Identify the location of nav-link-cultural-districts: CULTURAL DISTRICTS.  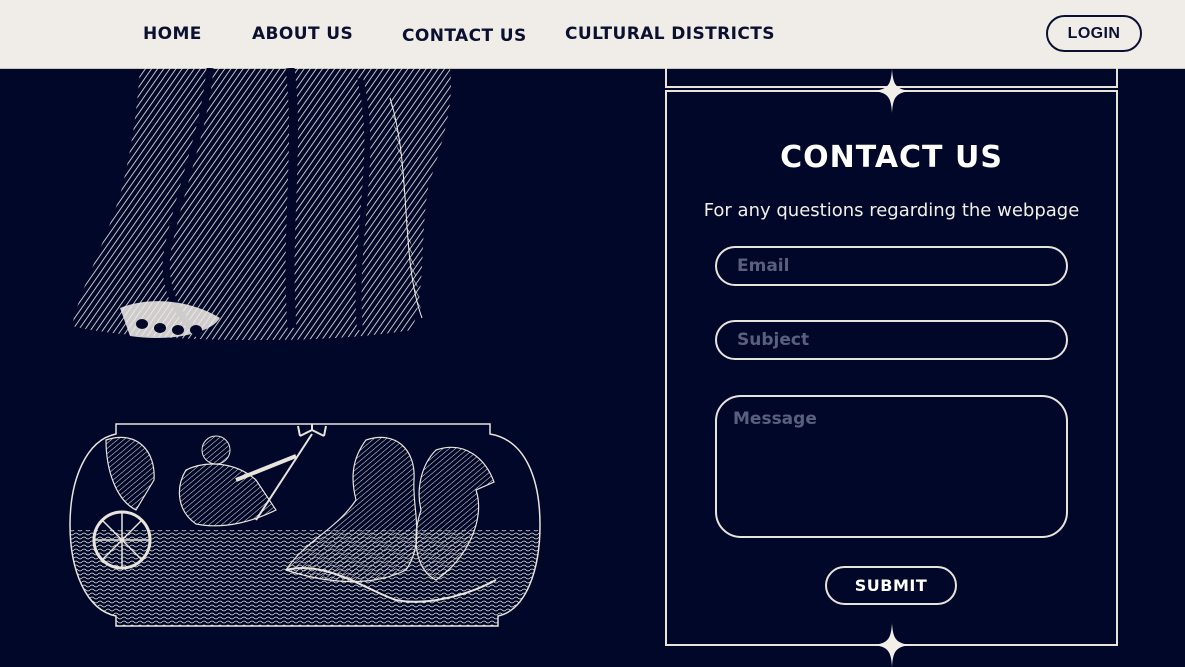
(670, 34).